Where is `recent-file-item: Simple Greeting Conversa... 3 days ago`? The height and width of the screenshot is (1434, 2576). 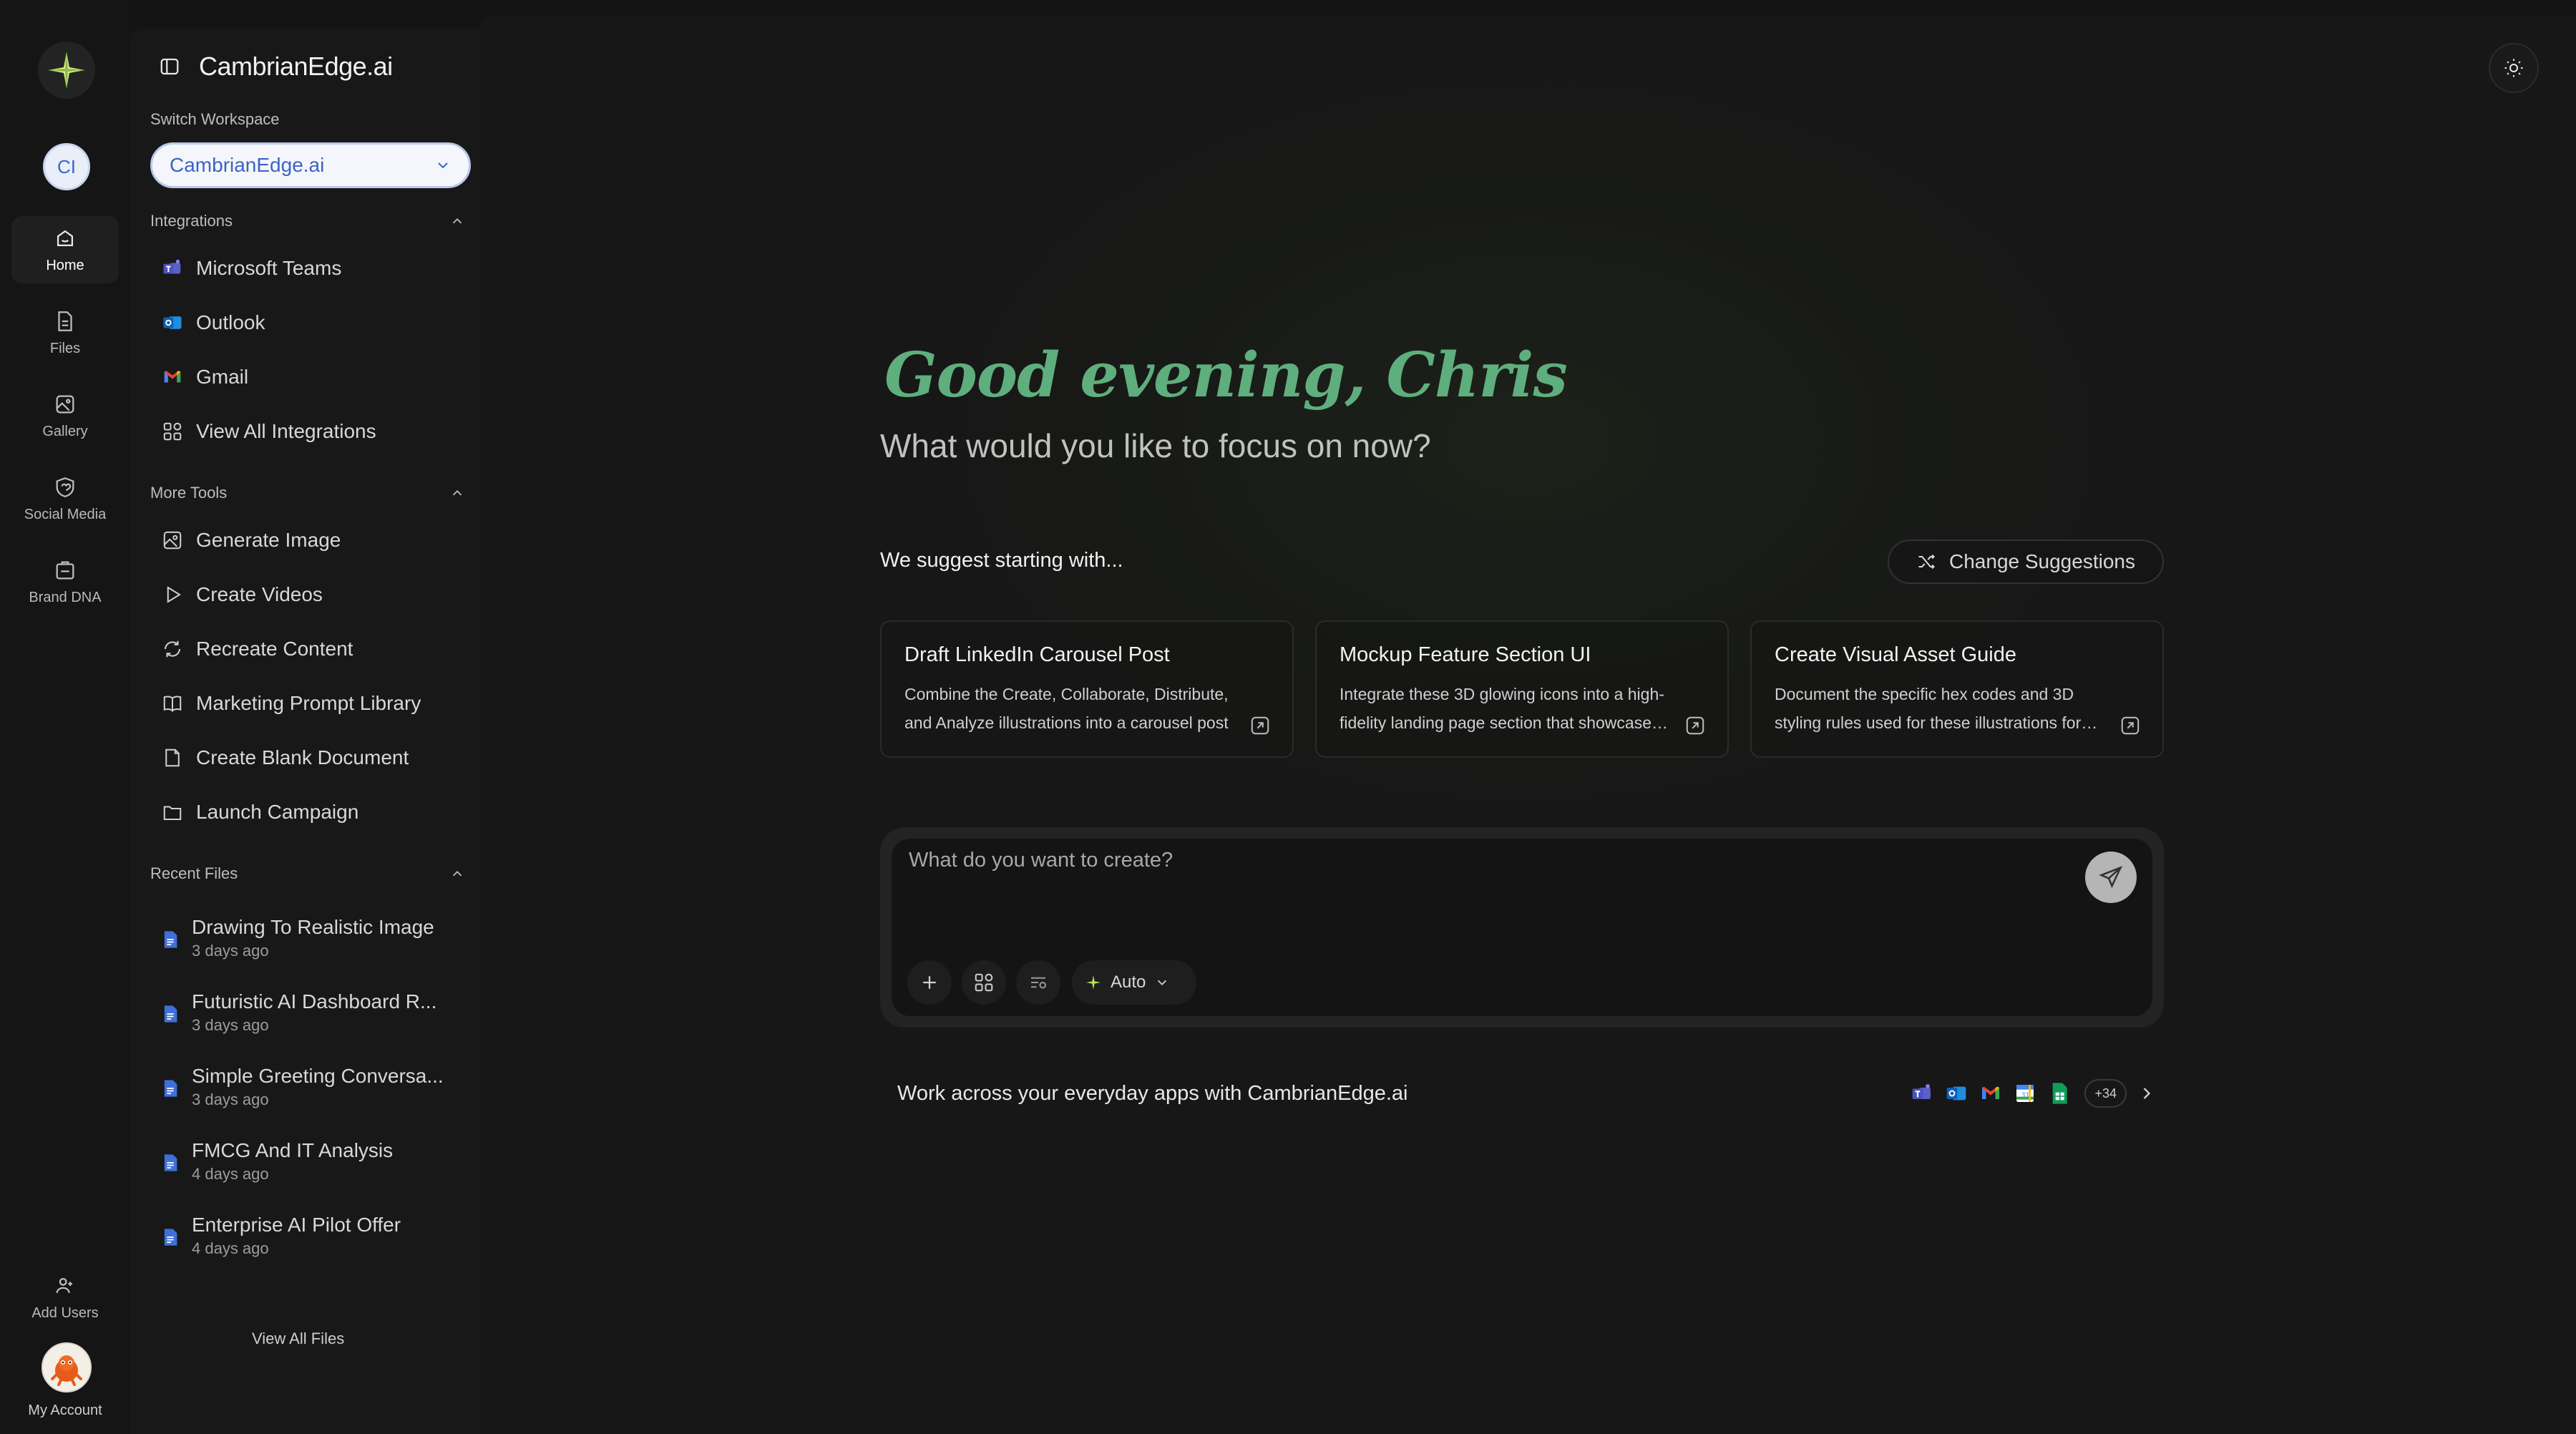 recent-file-item: Simple Greeting Conversa... 3 days ago is located at coordinates (302, 1087).